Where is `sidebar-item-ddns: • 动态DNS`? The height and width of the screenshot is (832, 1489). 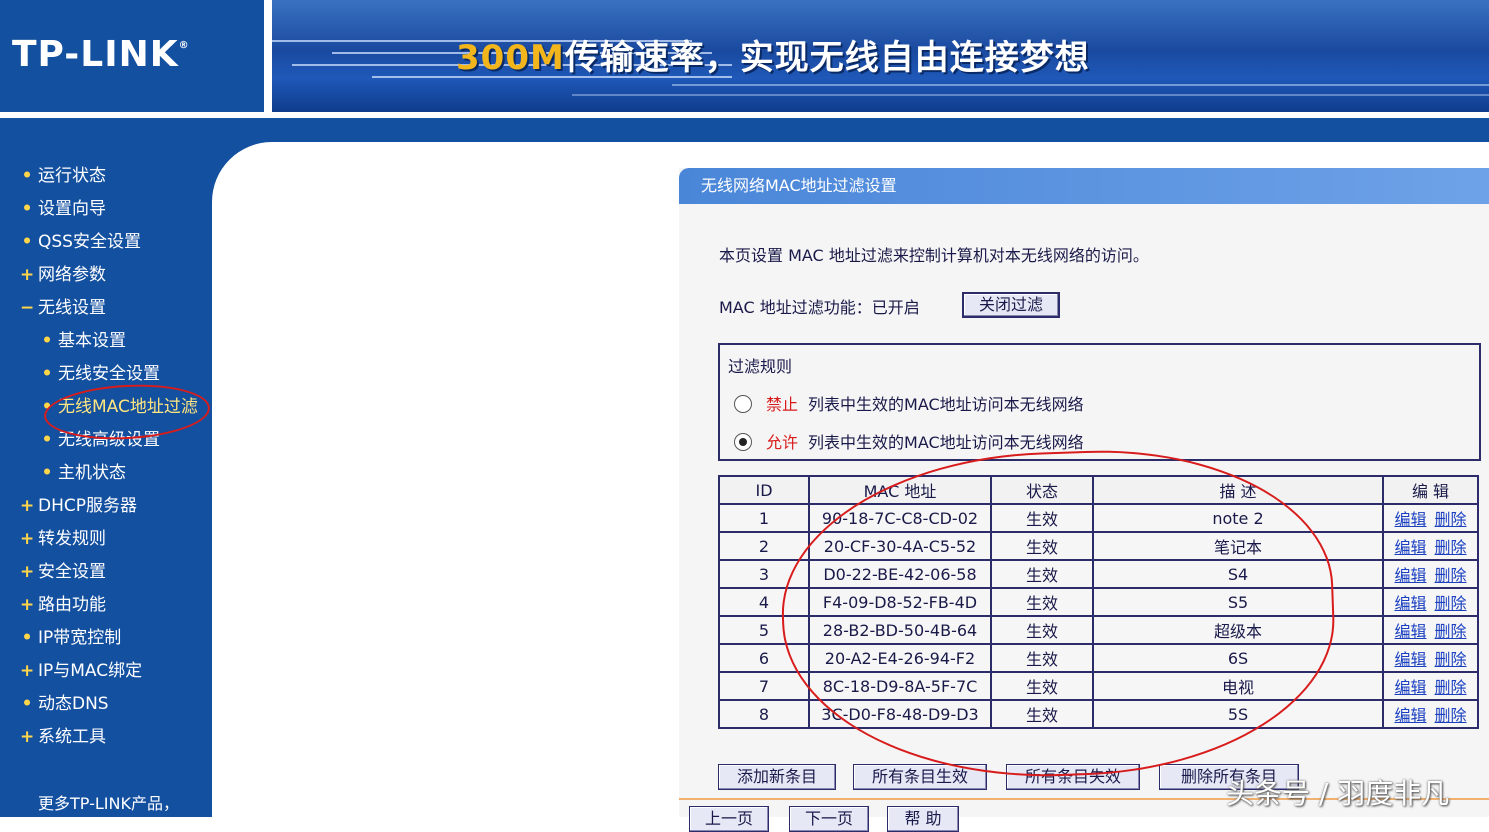 sidebar-item-ddns: • 动态DNS is located at coordinates (54, 704).